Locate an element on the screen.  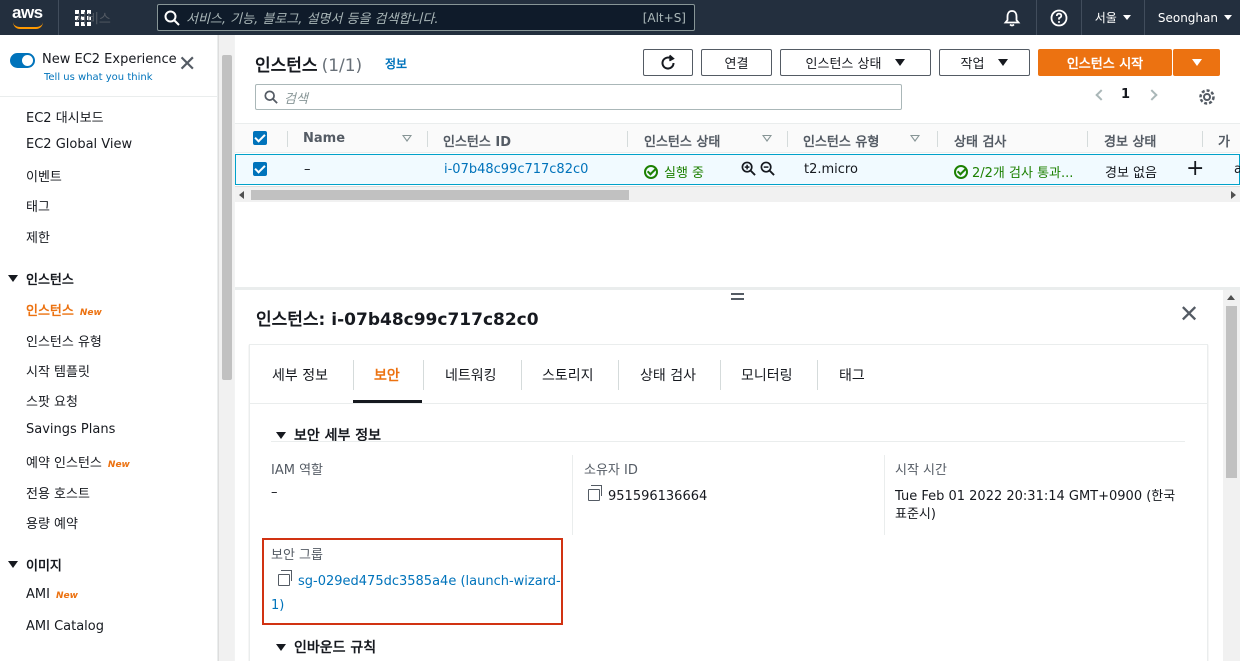
page-number: 1 is located at coordinates (1125, 94).